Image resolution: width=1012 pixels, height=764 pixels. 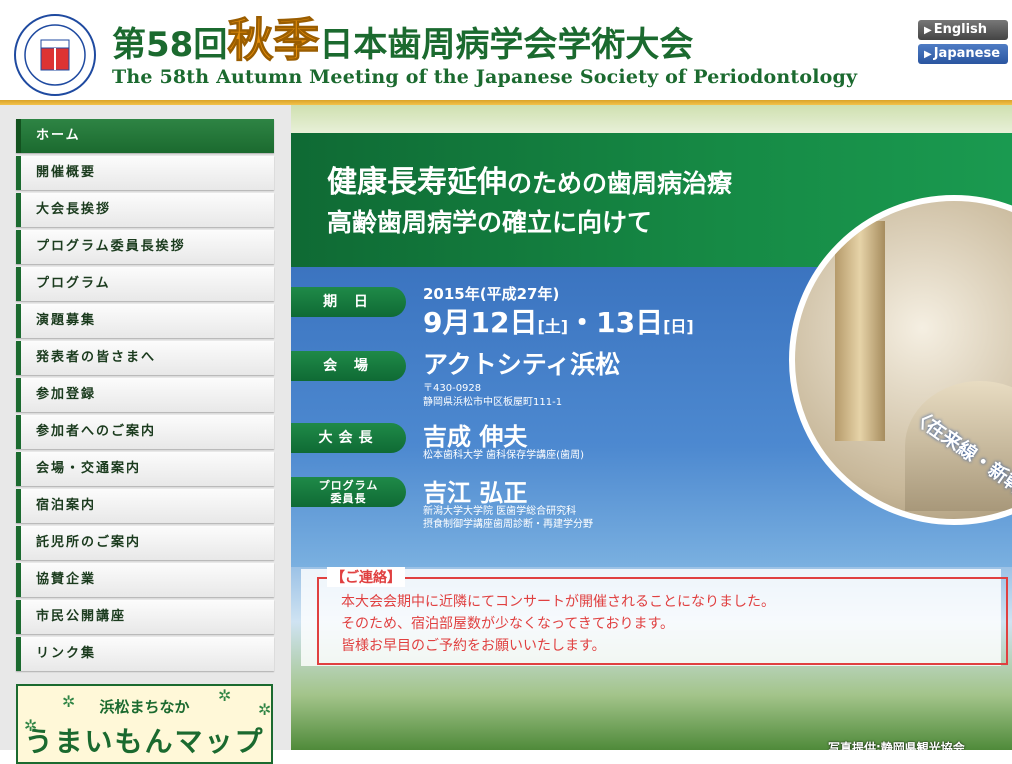 I want to click on venue-name: アクトシティ浜松, so click(x=522, y=364).